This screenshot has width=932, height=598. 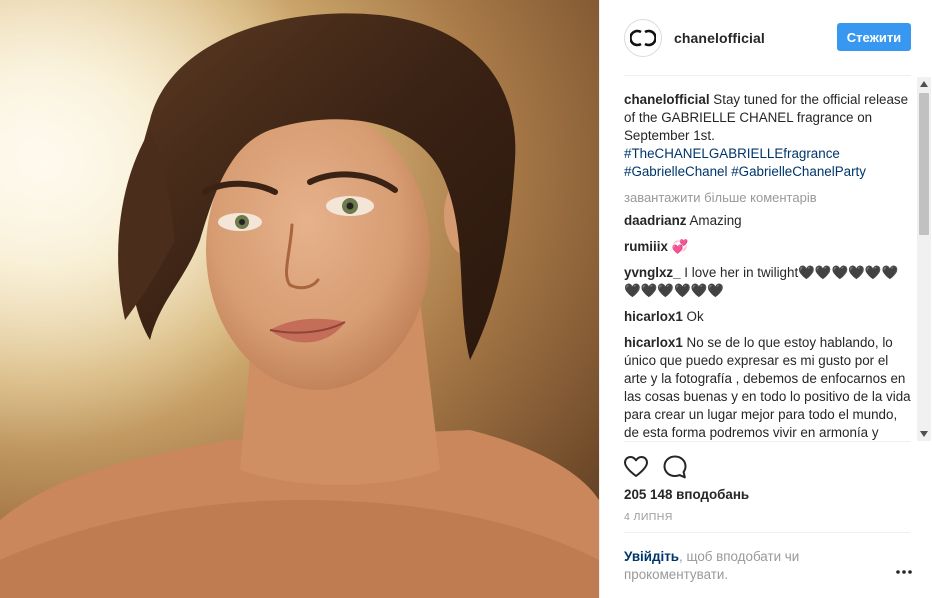 What do you see at coordinates (678, 246) in the screenshot?
I see `comment-text: 💞` at bounding box center [678, 246].